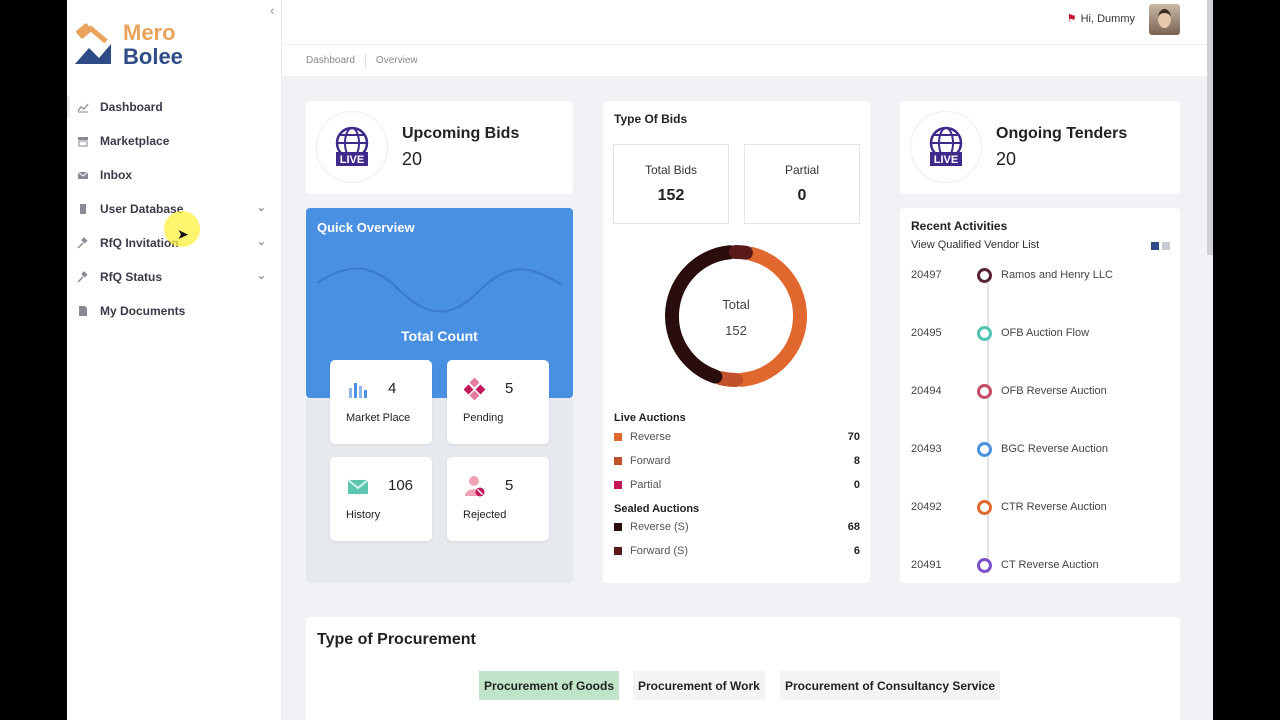  What do you see at coordinates (650, 461) in the screenshot?
I see `legend-label: Forward` at bounding box center [650, 461].